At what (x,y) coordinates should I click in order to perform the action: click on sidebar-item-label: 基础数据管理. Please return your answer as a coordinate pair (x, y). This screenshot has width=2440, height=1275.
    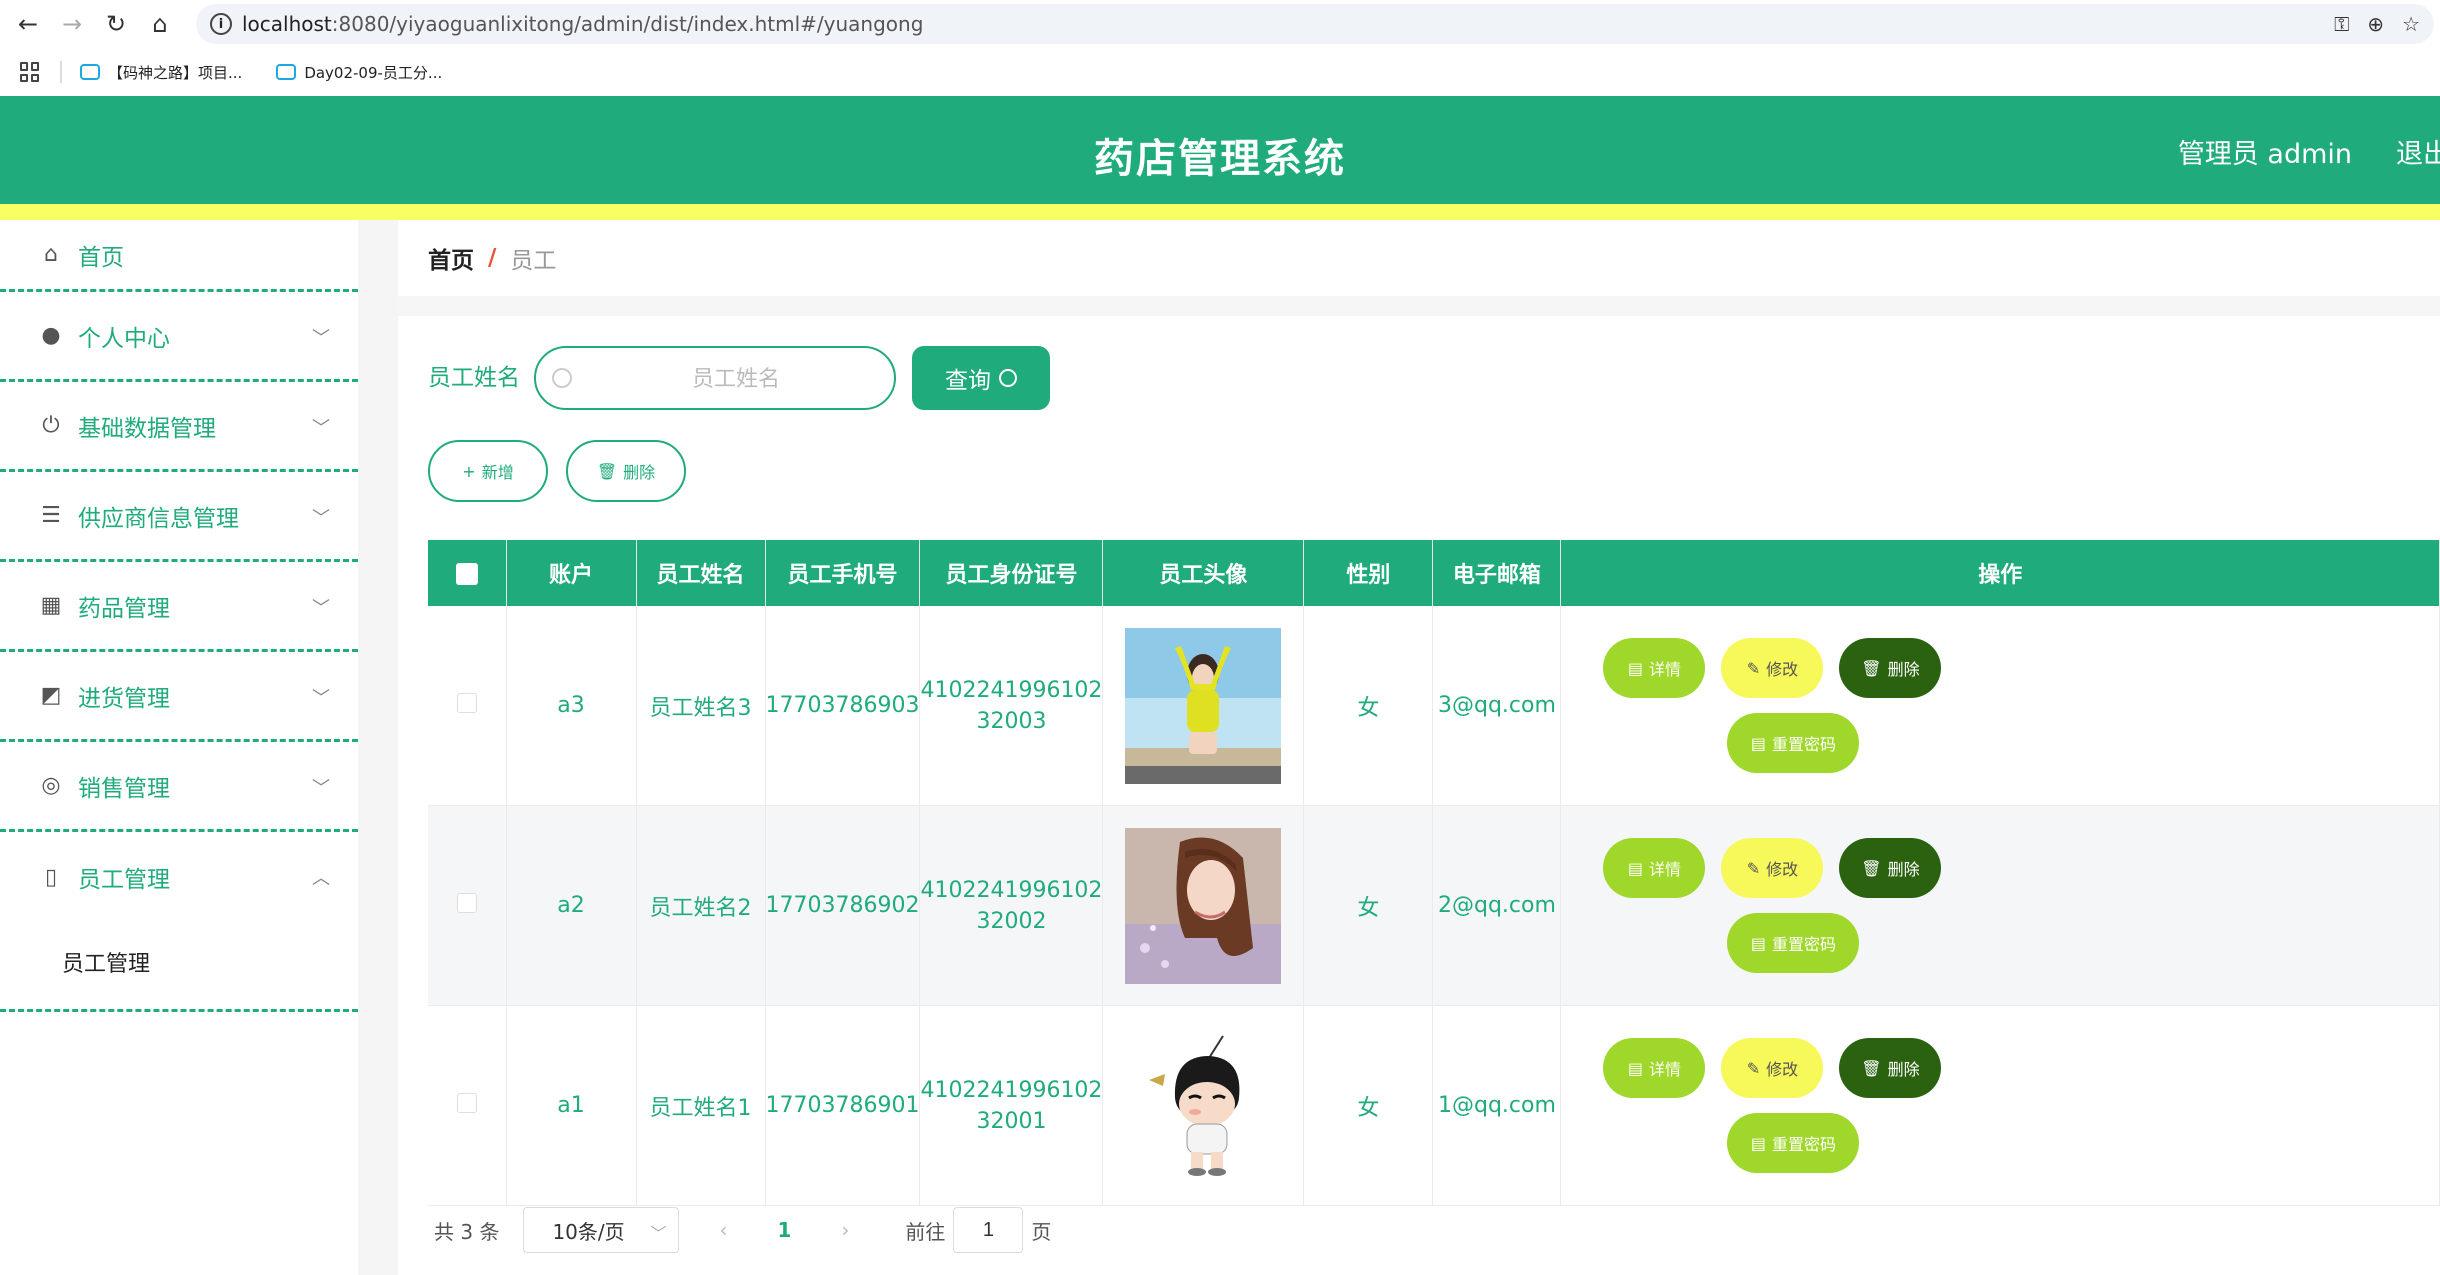
    Looking at the image, I should click on (147, 428).